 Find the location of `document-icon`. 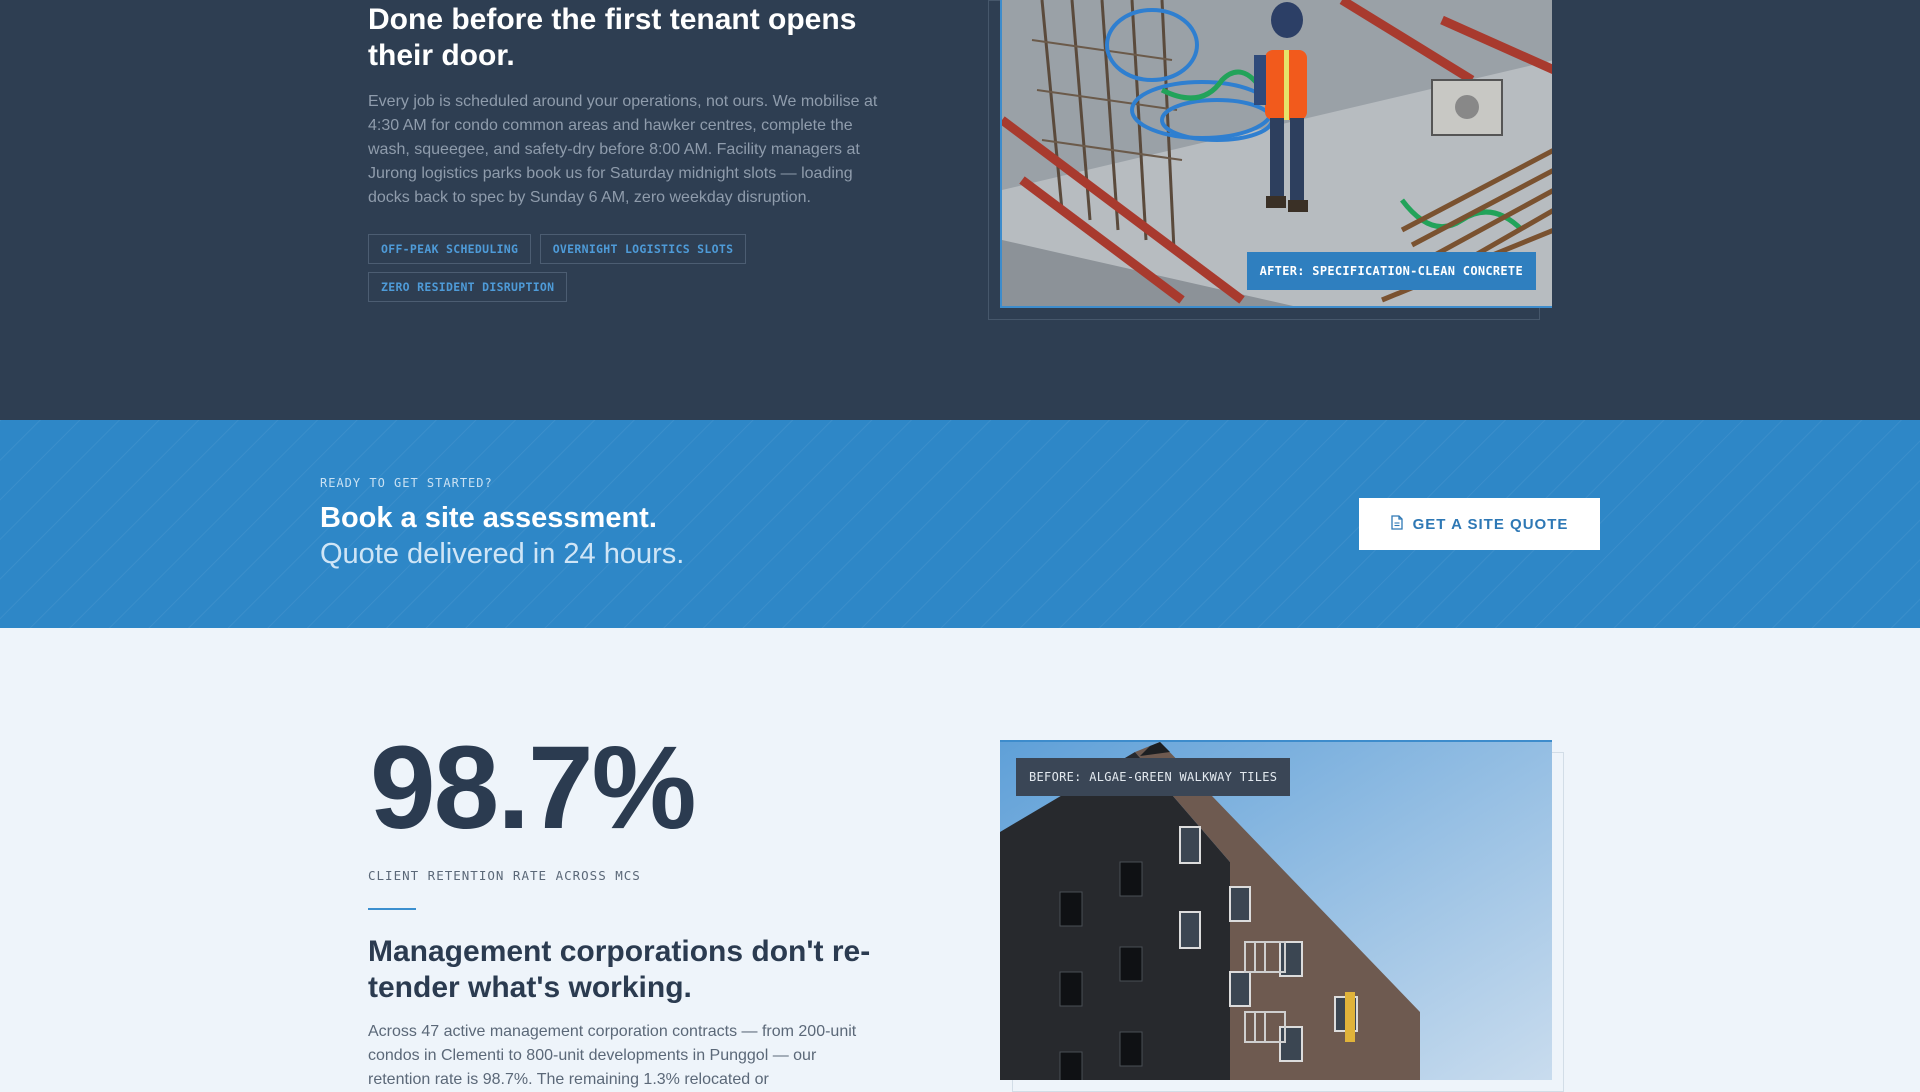

document-icon is located at coordinates (1396, 524).